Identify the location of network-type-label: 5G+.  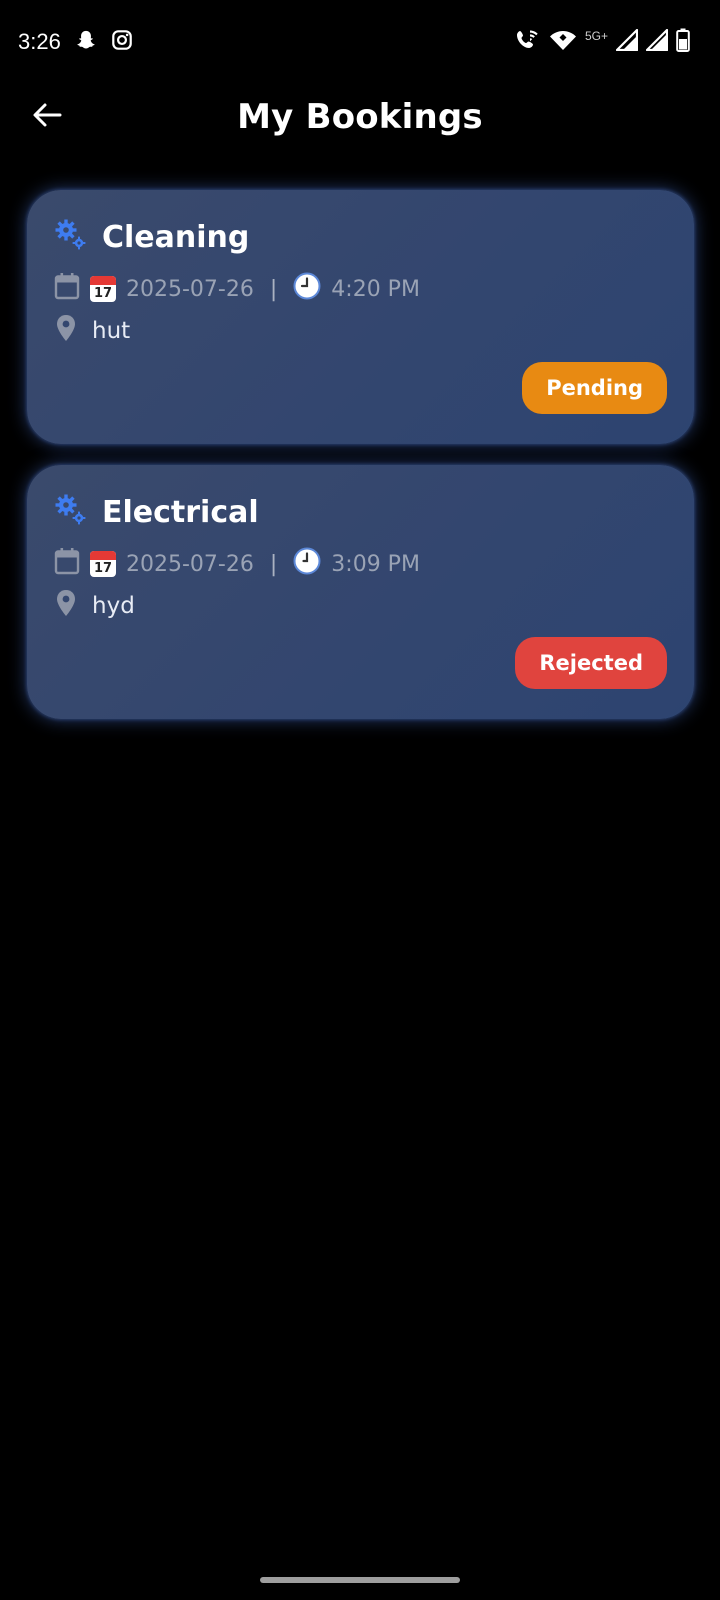
(596, 36).